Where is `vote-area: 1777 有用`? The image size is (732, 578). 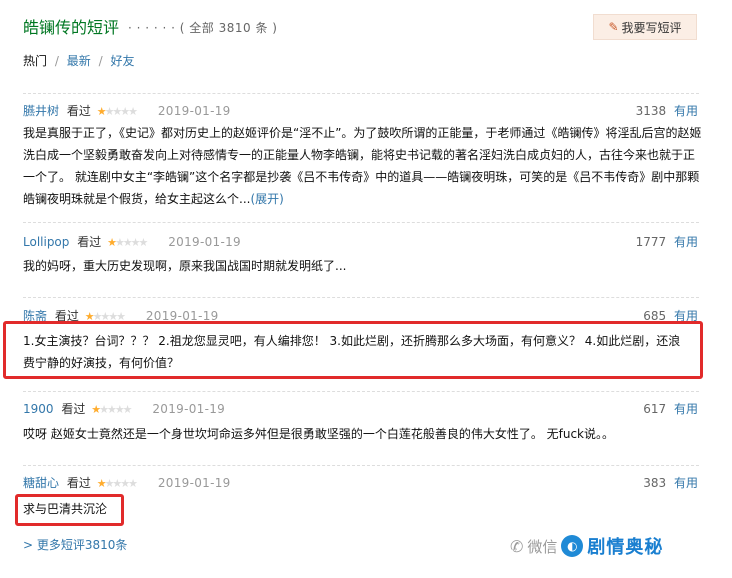
vote-area: 1777 有用 is located at coordinates (667, 242).